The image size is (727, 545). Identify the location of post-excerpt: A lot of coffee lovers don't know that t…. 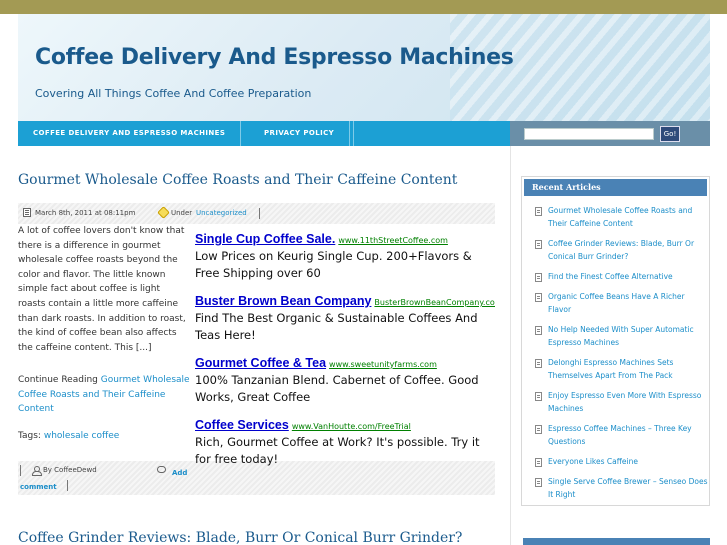
(102, 289).